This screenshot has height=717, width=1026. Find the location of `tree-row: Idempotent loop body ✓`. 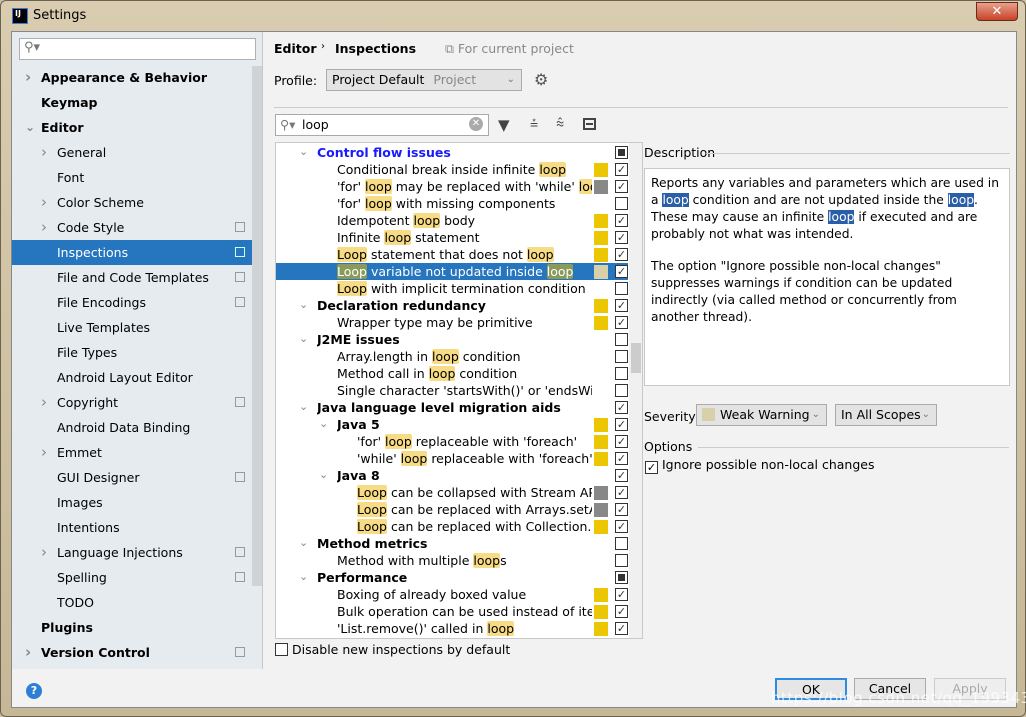

tree-row: Idempotent loop body ✓ is located at coordinates (452, 220).